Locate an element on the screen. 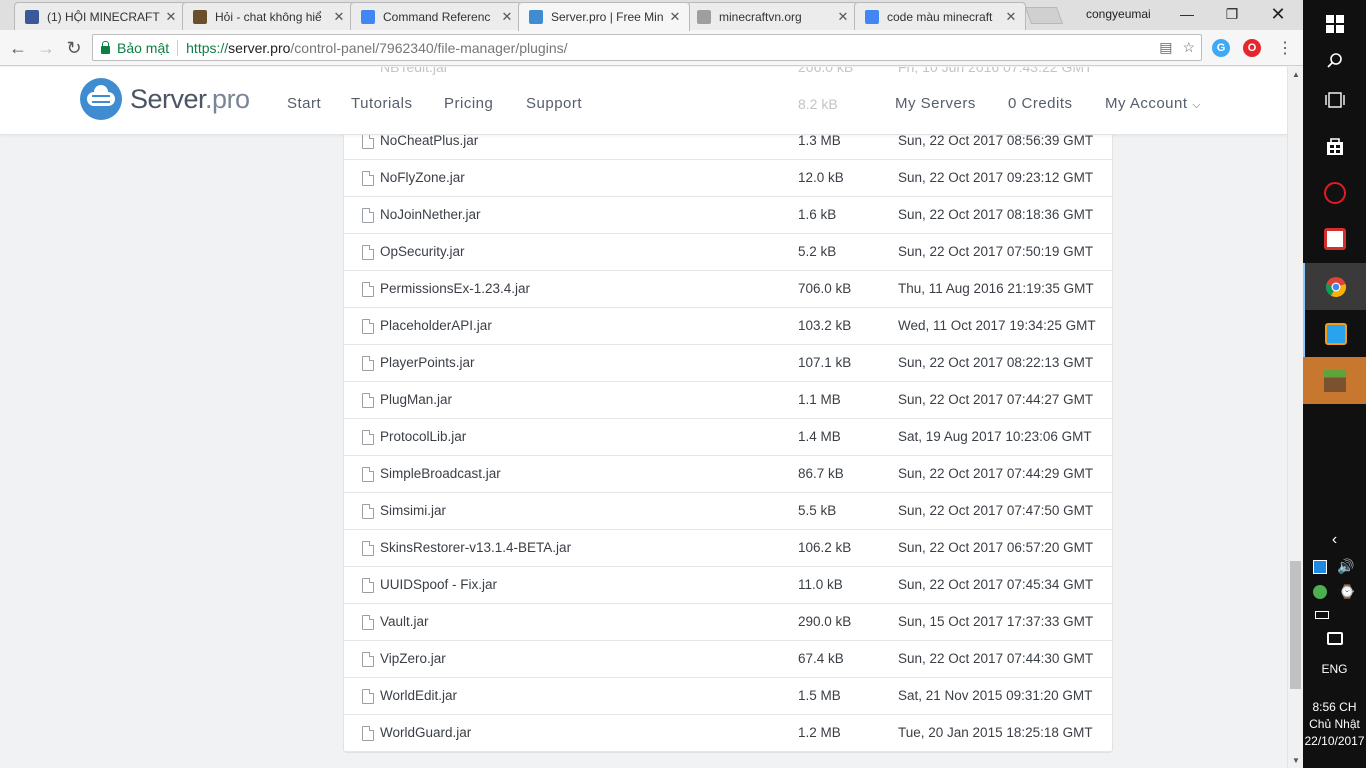  translate-icon: ▤ is located at coordinates (1165, 47).